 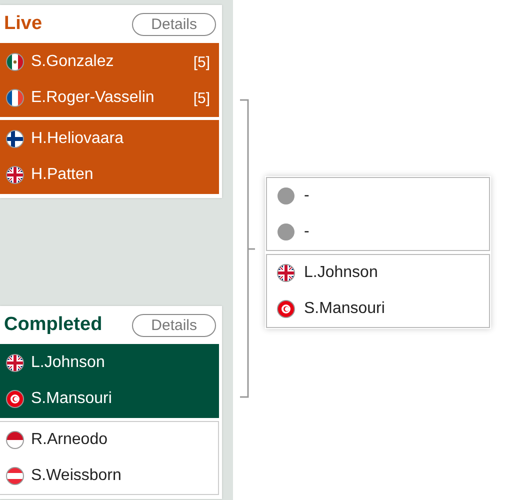 What do you see at coordinates (73, 62) in the screenshot?
I see `player-name: S.Gonzalez` at bounding box center [73, 62].